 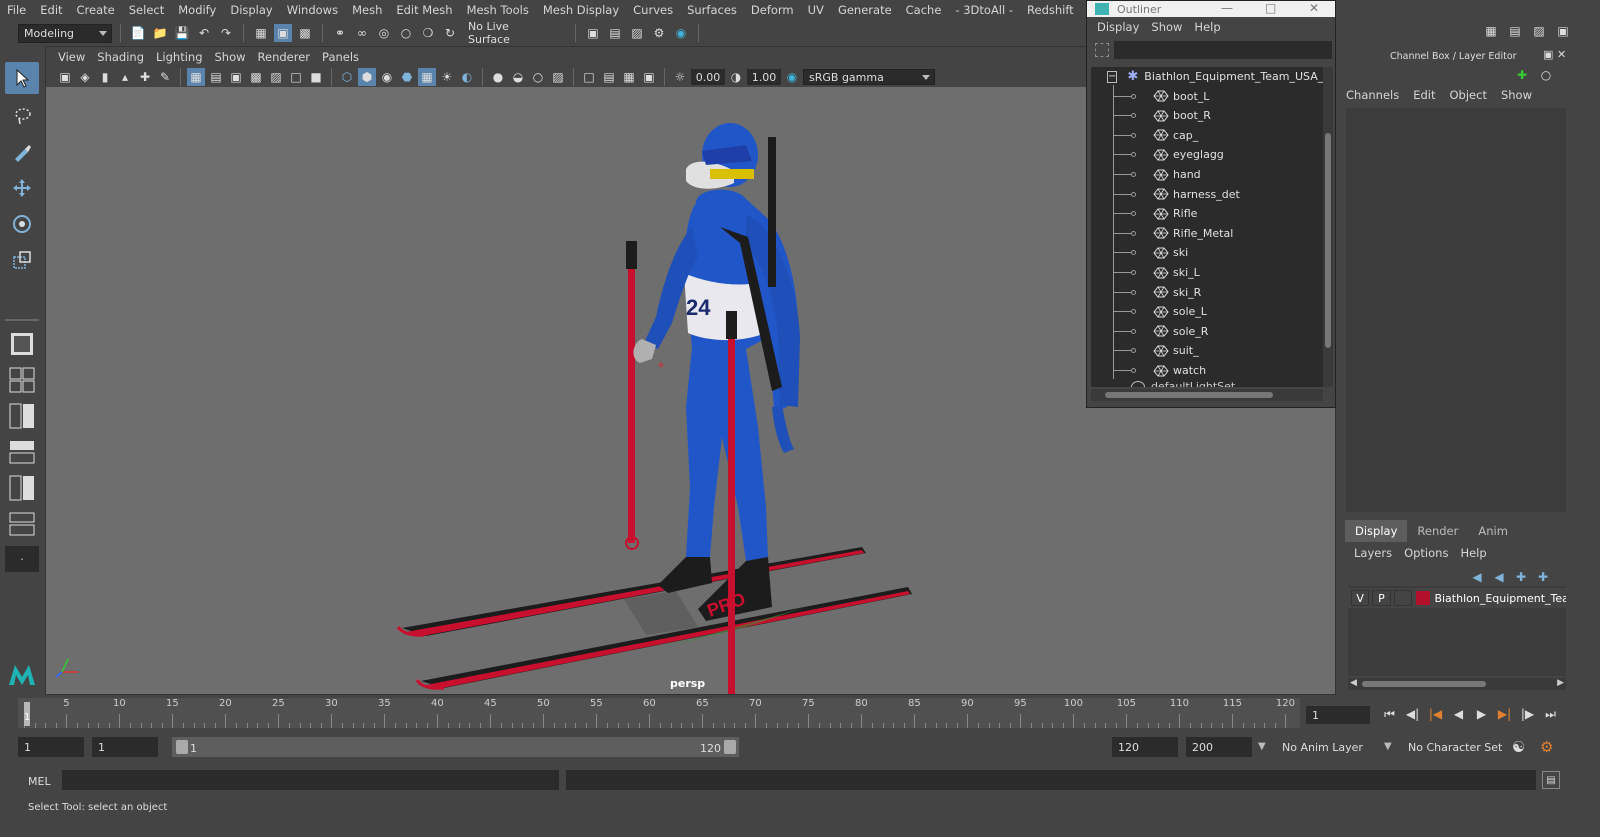 I want to click on single-view-layout-button, so click(x=22, y=344).